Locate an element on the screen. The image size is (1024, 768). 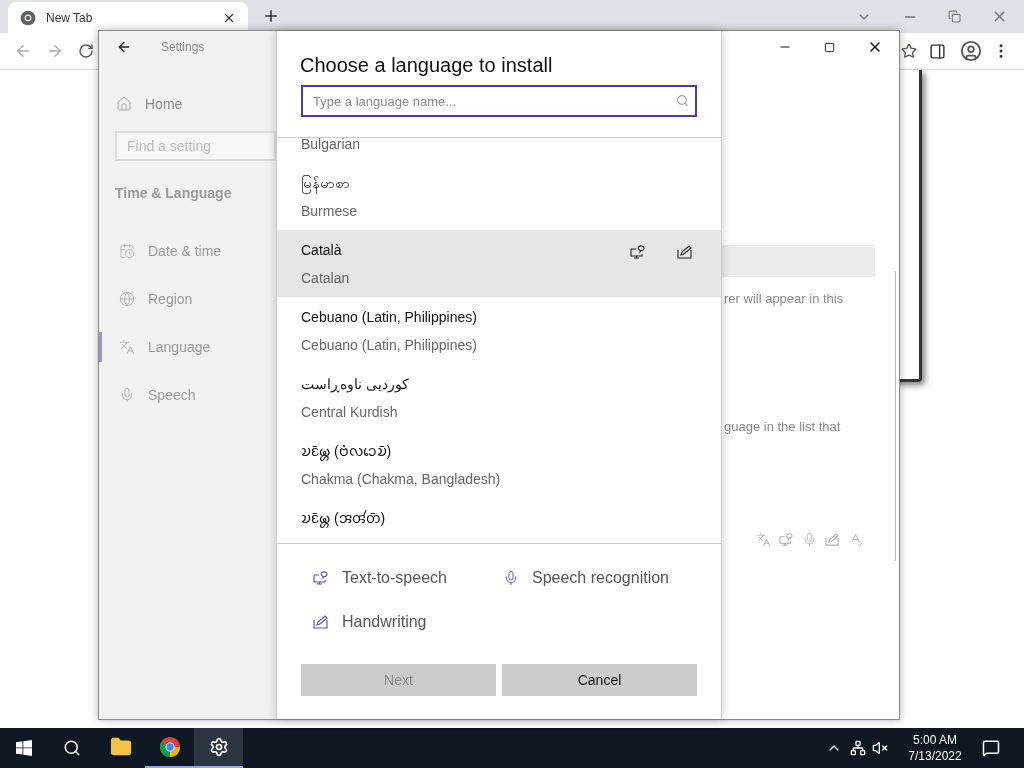
language-name: Cebuano (Latin, Philippines) is located at coordinates (389, 345).